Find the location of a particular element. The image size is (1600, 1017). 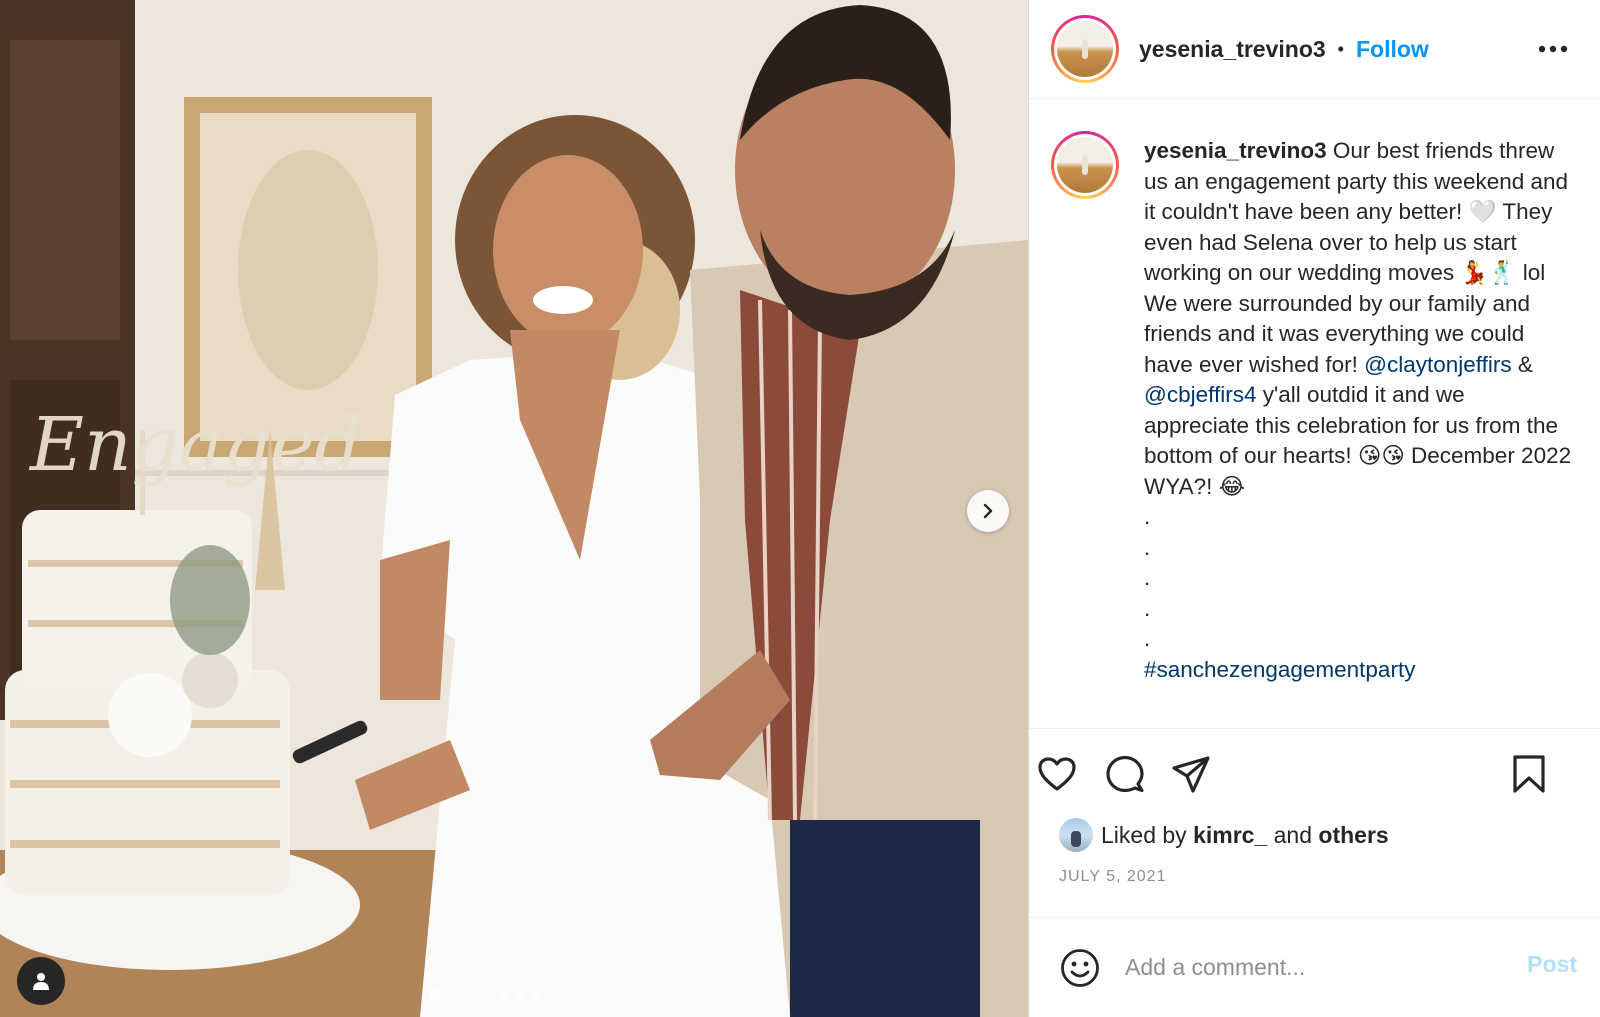

likes-summary: Liked by kimrc_ and others is located at coordinates (1224, 835).